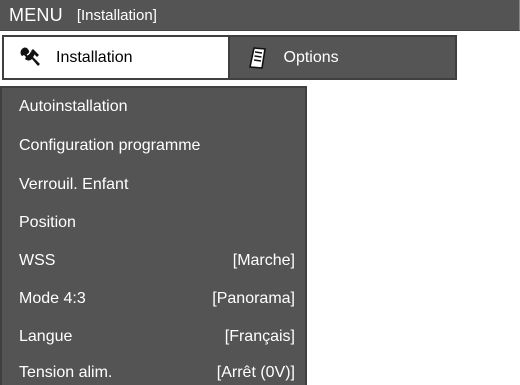 Image resolution: width=520 pixels, height=385 pixels. I want to click on section-label: [Installation], so click(116, 15).